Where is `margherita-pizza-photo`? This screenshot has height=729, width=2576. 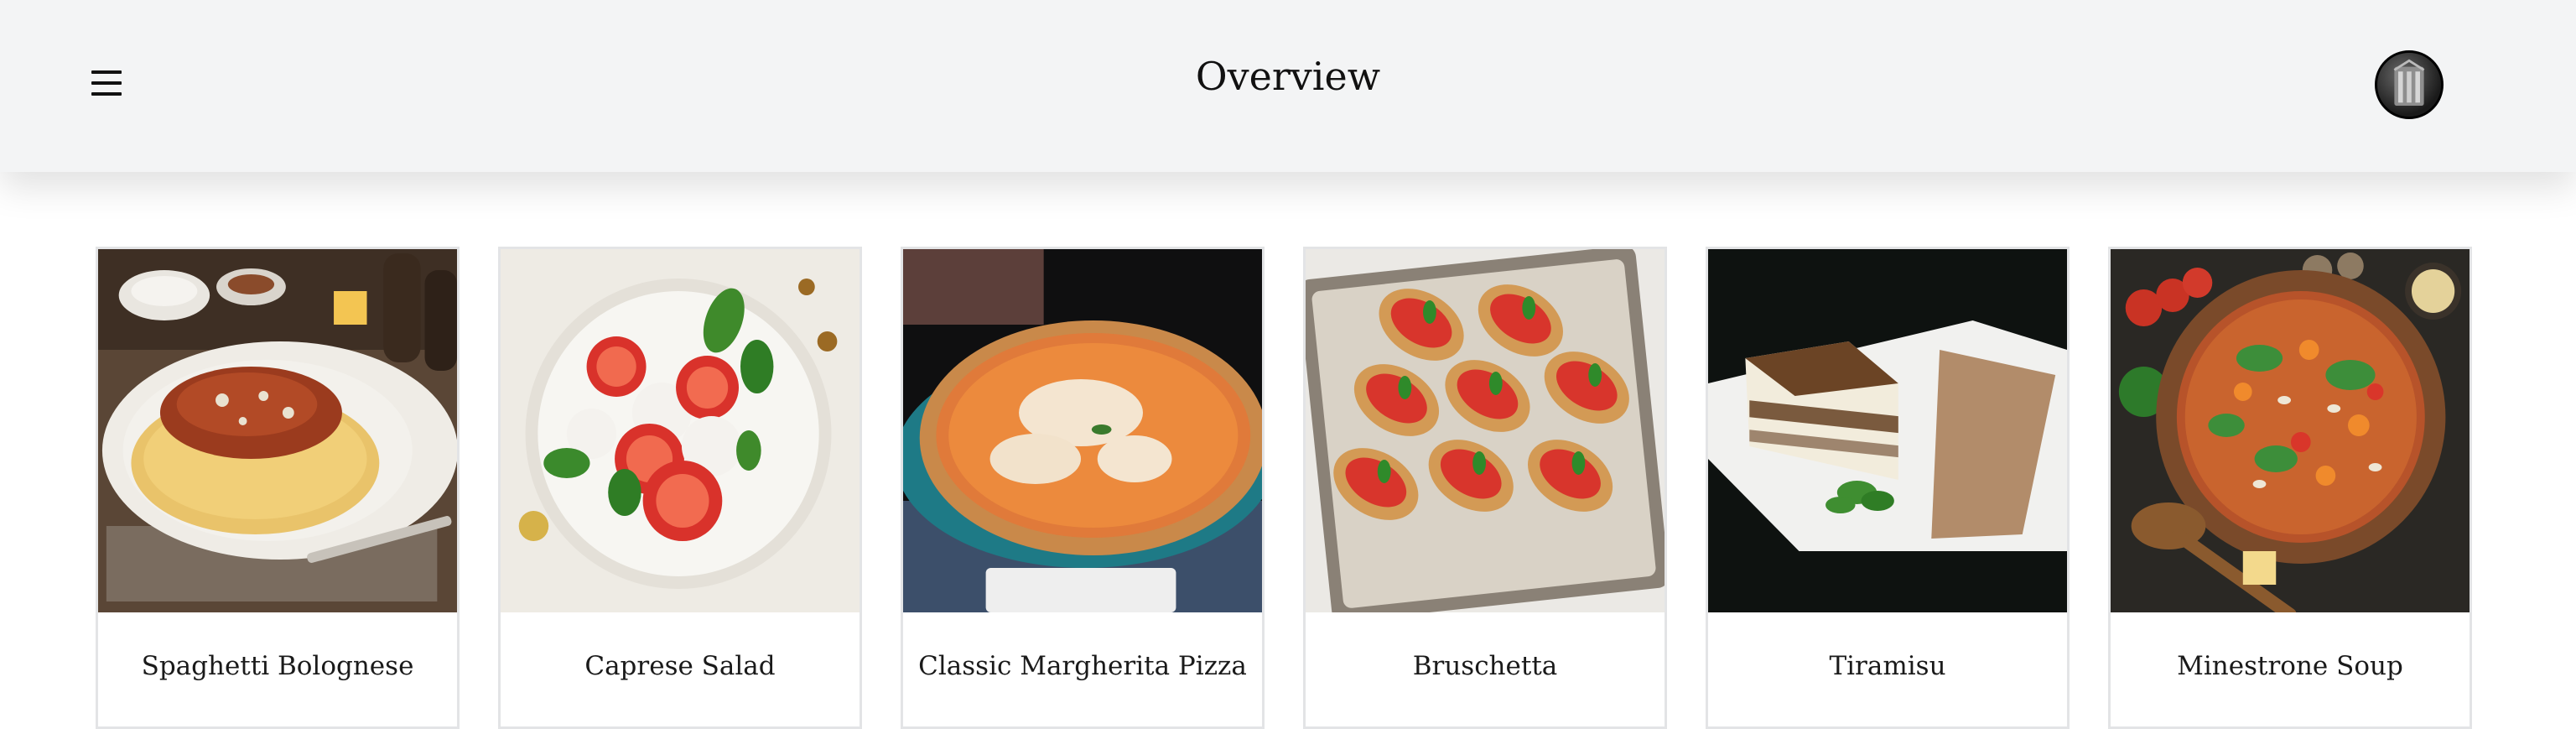
margherita-pizza-photo is located at coordinates (1082, 430).